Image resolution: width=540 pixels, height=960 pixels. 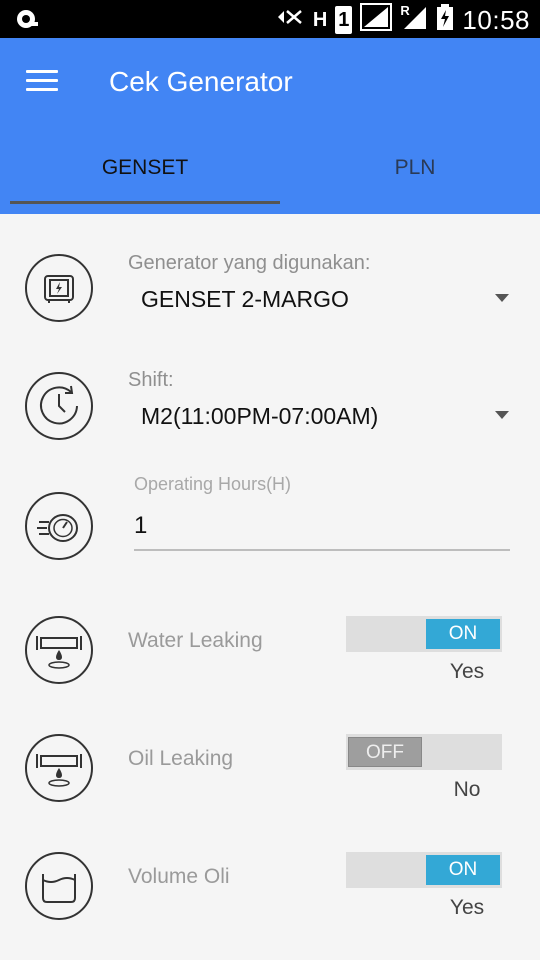 I want to click on battery-charging-icon, so click(x=445, y=19).